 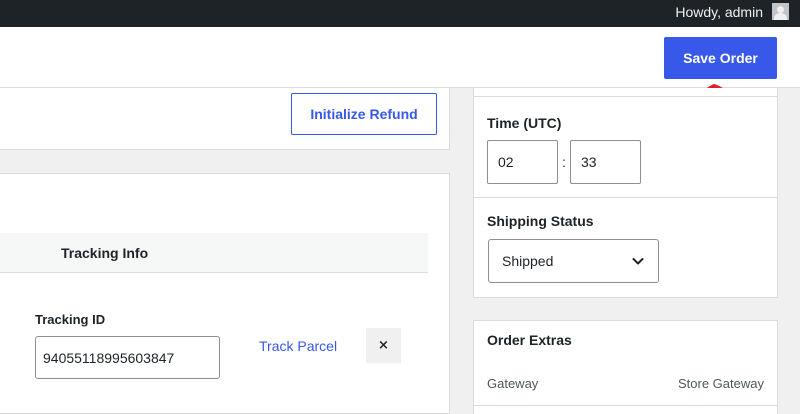 I want to click on save-order-button: Save Order, so click(x=720, y=58).